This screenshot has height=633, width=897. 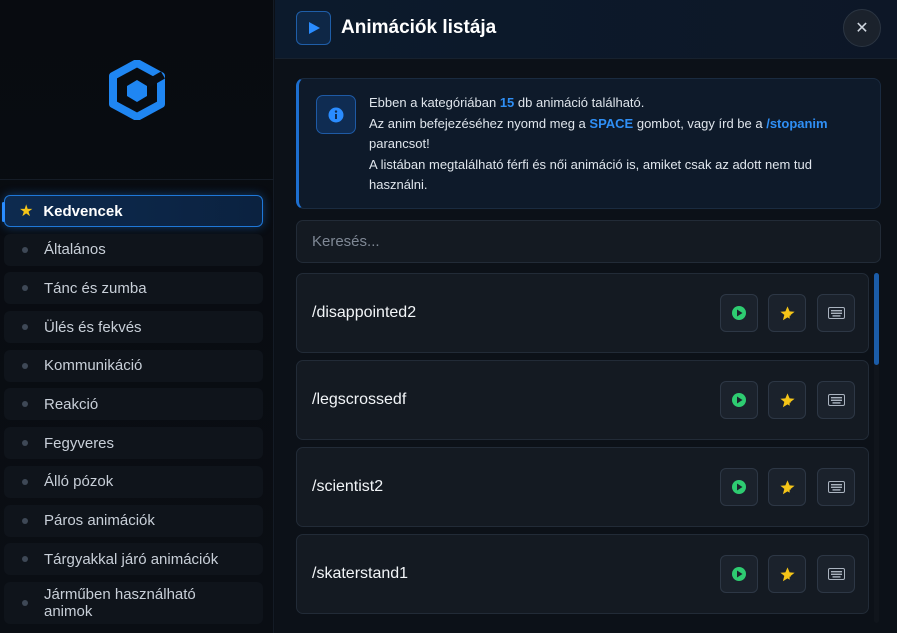 What do you see at coordinates (95, 288) in the screenshot?
I see `category-label: Tánc és zumba` at bounding box center [95, 288].